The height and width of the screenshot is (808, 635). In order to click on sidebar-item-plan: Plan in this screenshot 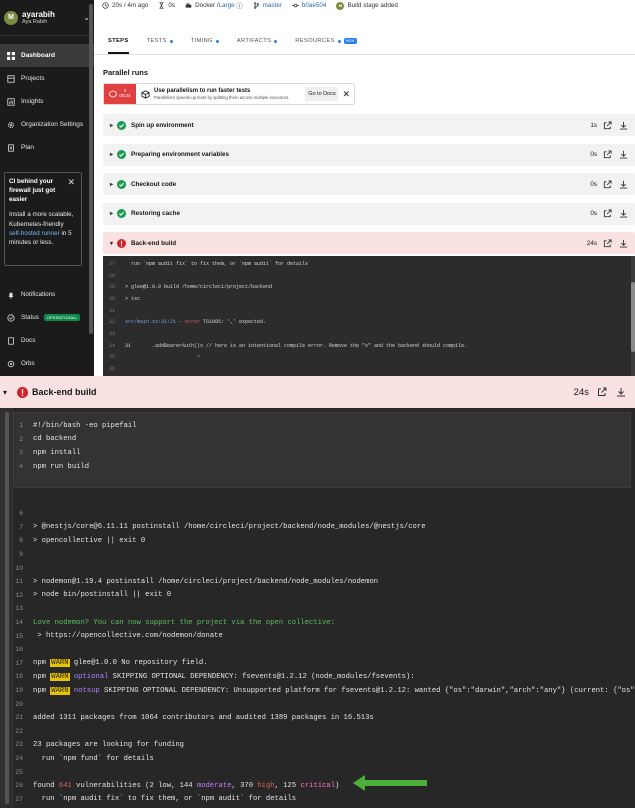, I will do `click(47, 147)`.